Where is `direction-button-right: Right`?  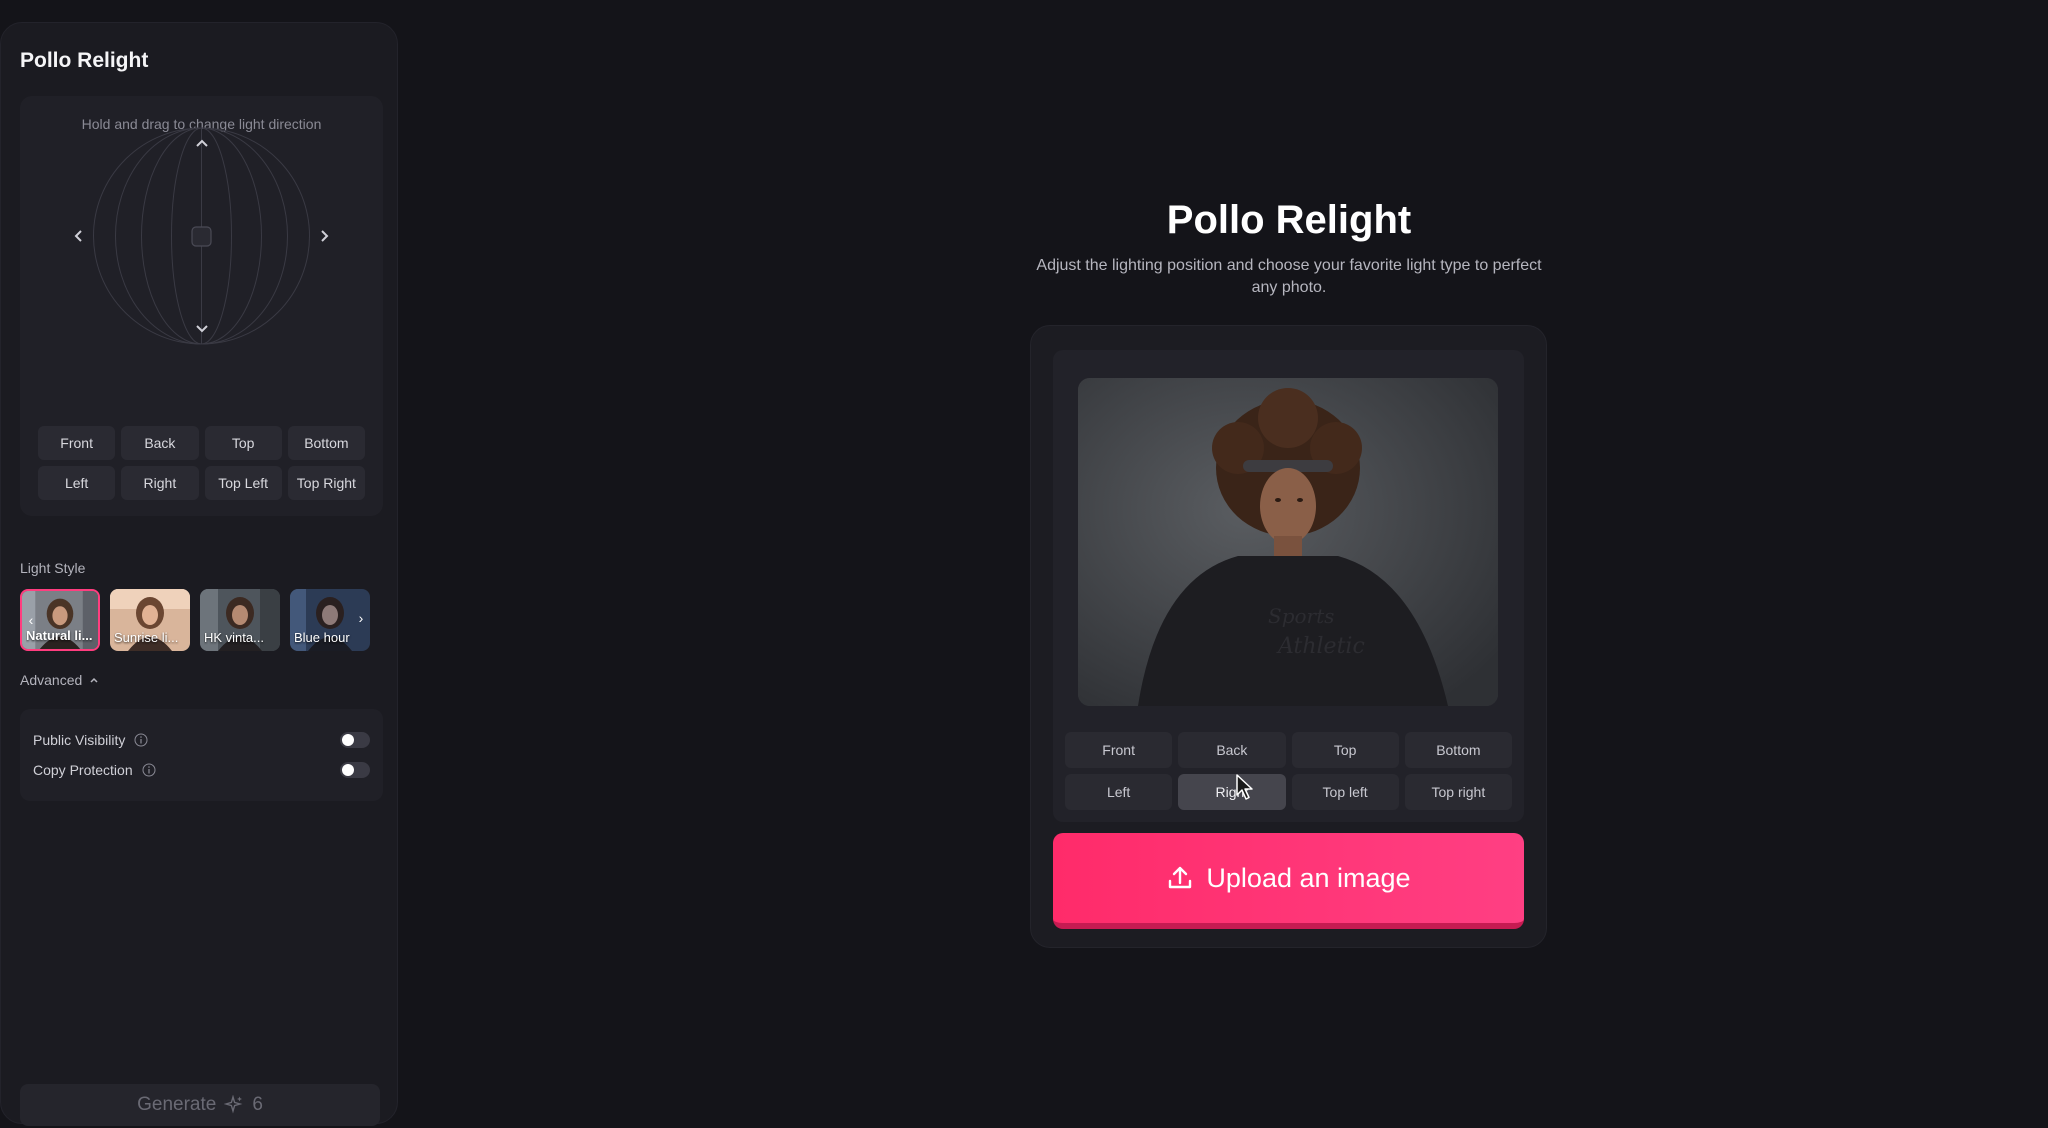
direction-button-right: Right is located at coordinates (160, 483).